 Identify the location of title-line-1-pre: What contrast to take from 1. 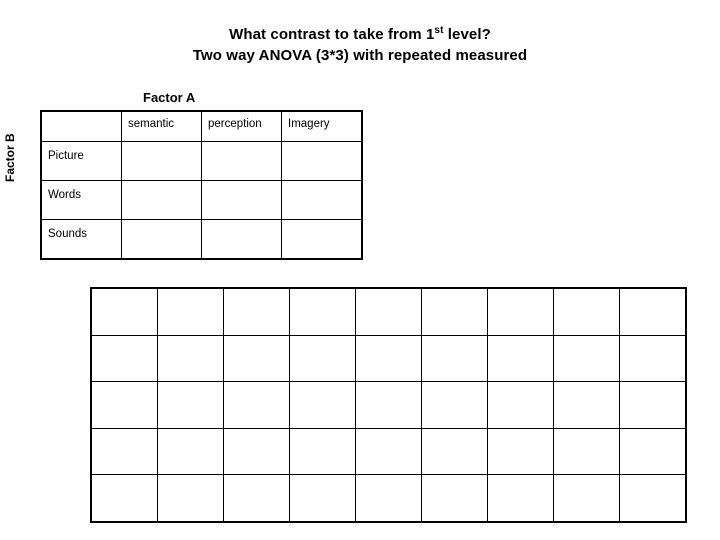
(332, 34).